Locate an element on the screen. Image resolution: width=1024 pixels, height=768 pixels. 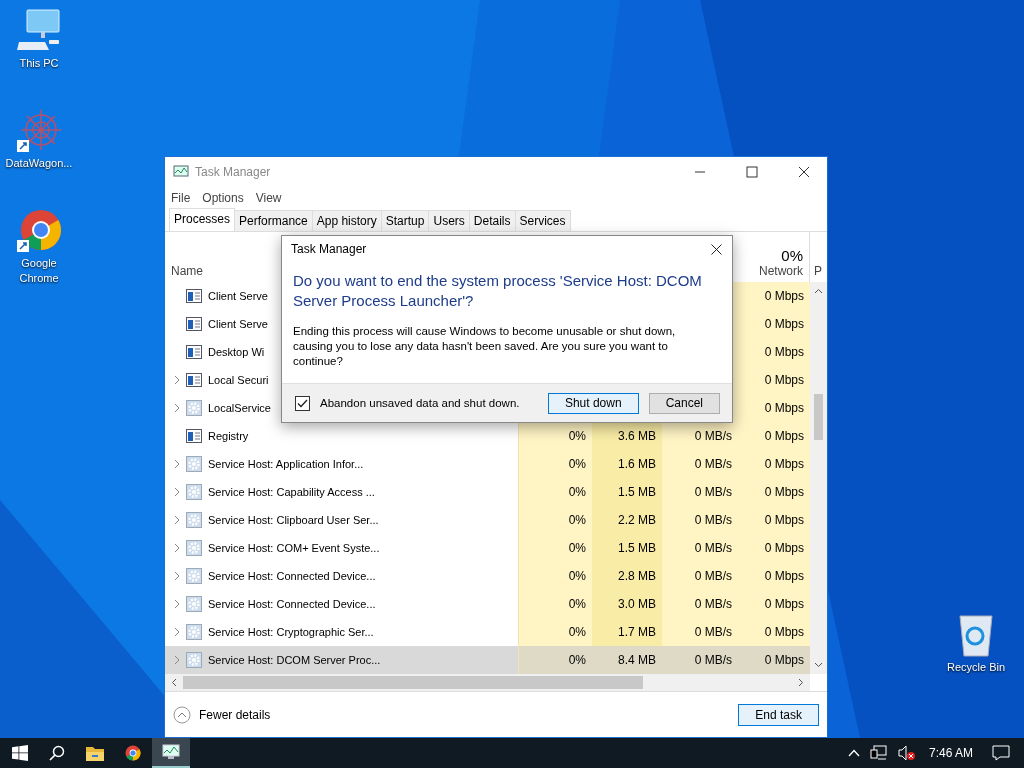
scroll-right-icon is located at coordinates (801, 682).